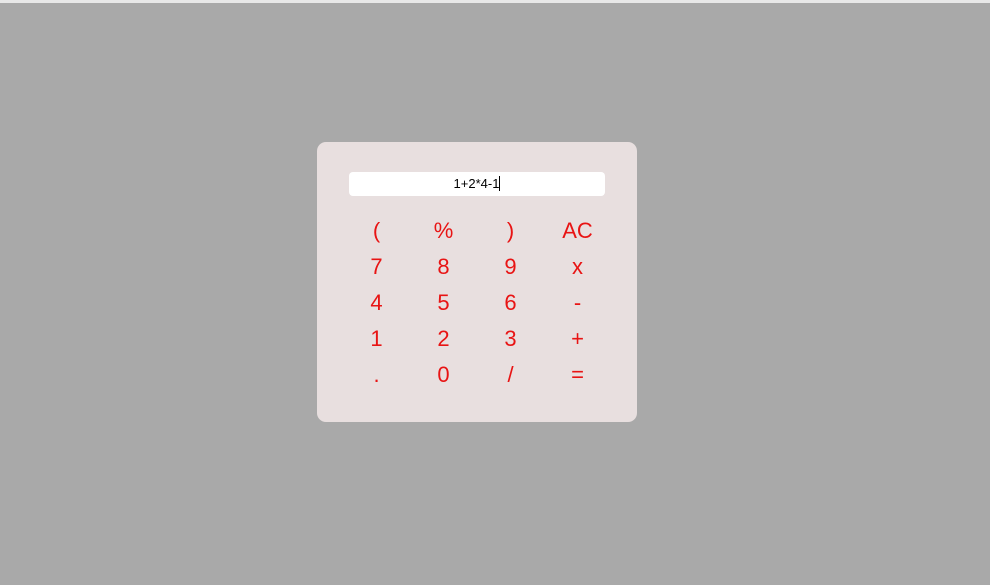 This screenshot has width=990, height=585. Describe the element at coordinates (443, 303) in the screenshot. I see `digit-5-button: 5` at that location.